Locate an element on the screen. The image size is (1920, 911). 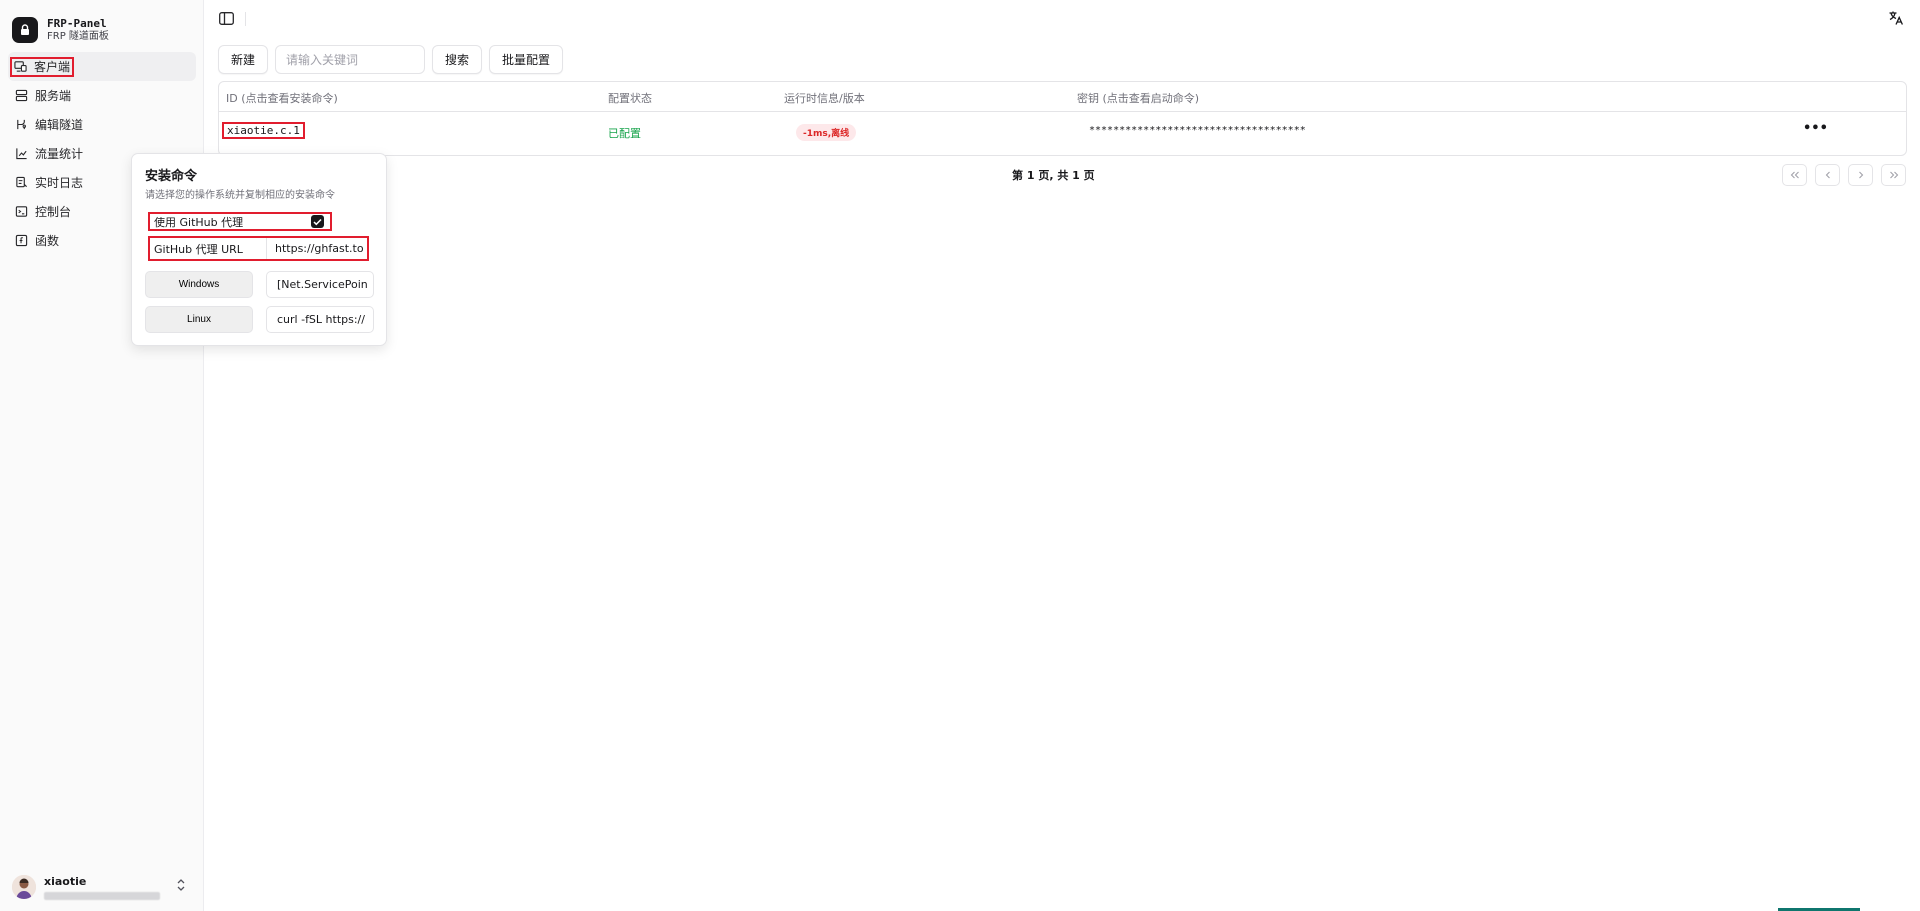
client-id-link: xiaotie.c.1 is located at coordinates (263, 130).